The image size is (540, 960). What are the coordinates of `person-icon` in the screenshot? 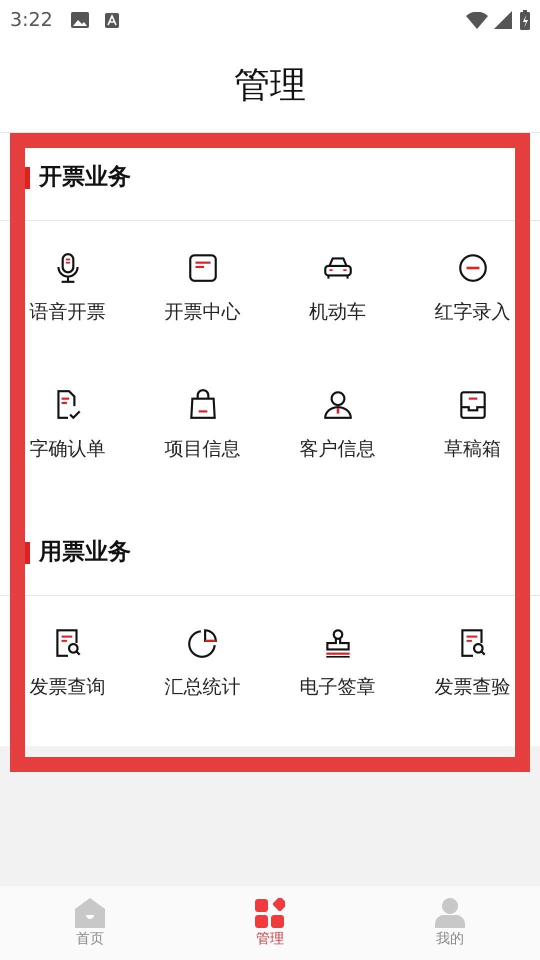 It's located at (450, 913).